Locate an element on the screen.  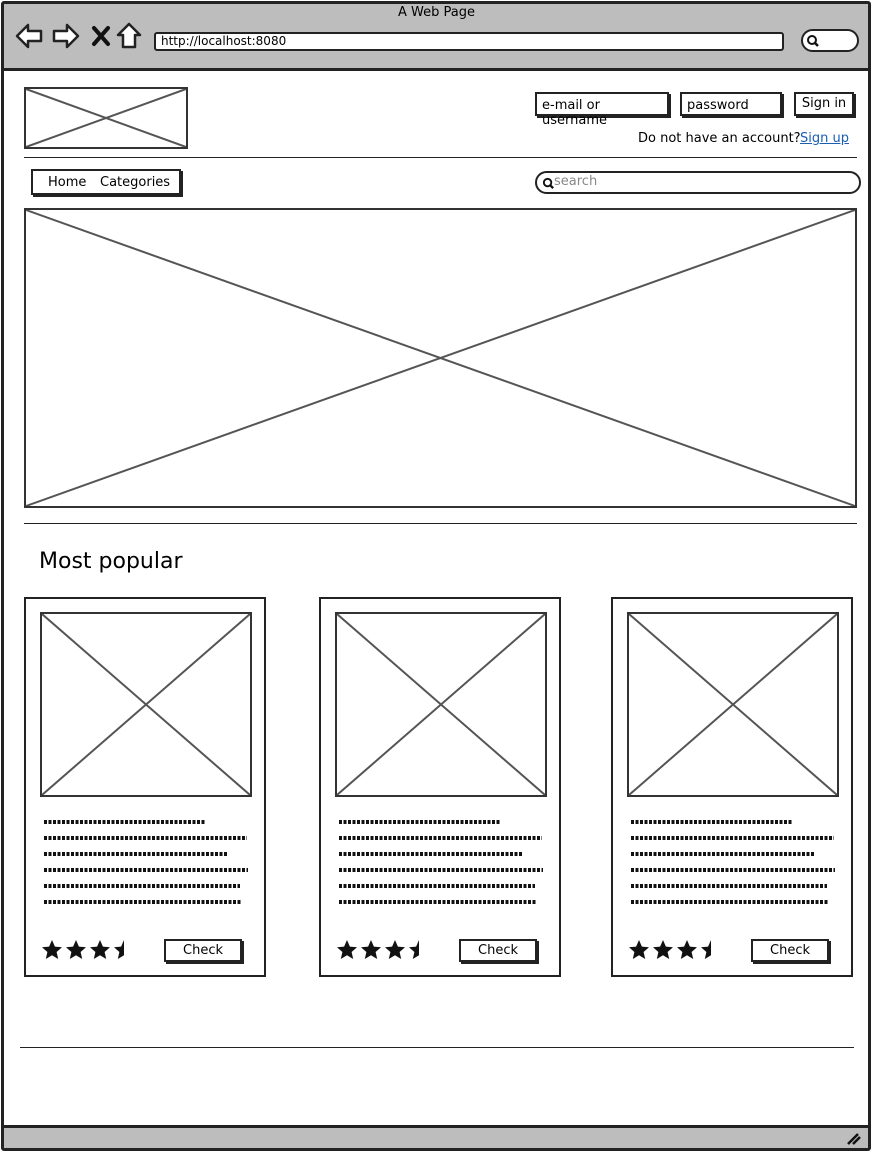
footer-divider is located at coordinates (437, 1047).